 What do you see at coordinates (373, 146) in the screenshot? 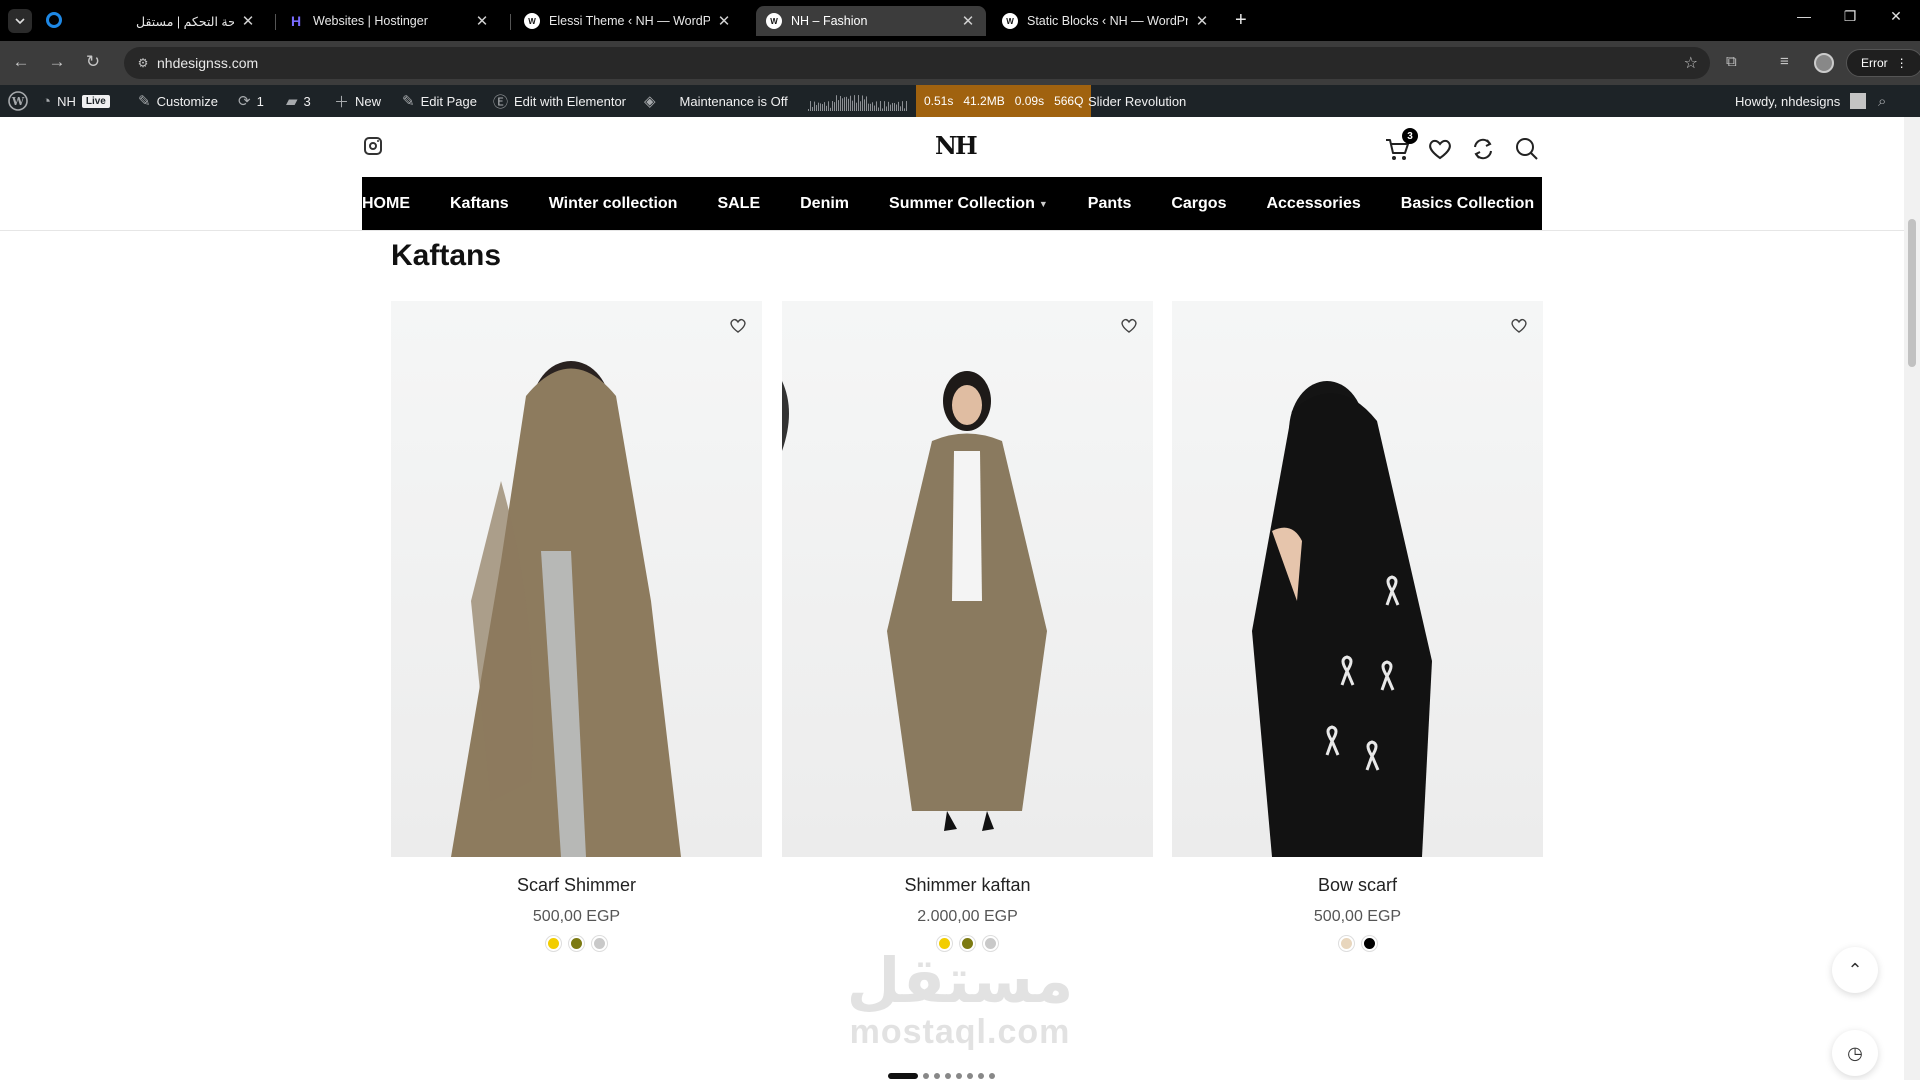
I see `instagram-icon` at bounding box center [373, 146].